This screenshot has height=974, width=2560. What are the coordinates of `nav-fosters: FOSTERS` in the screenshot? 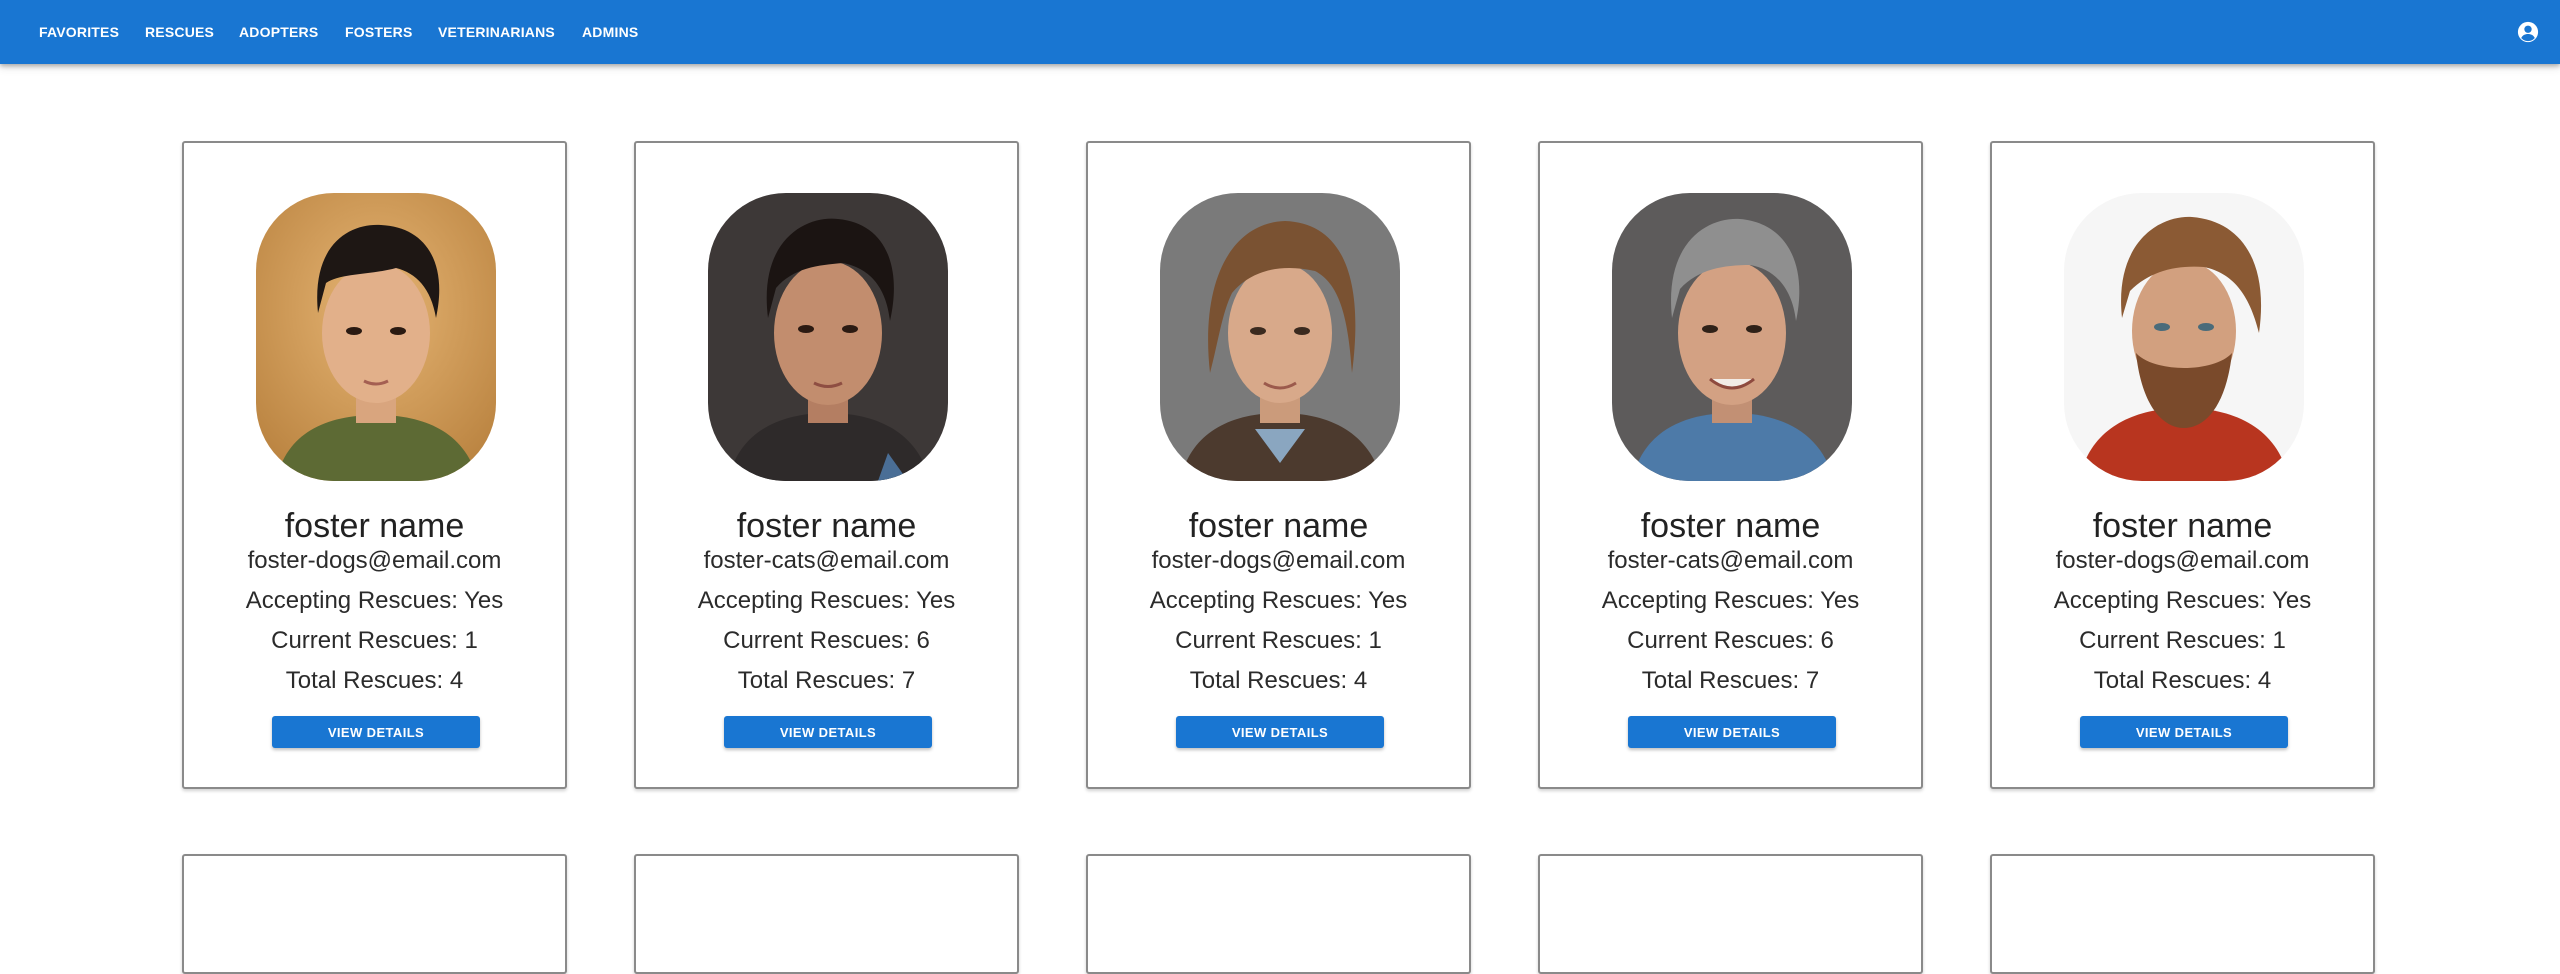 It's located at (379, 32).